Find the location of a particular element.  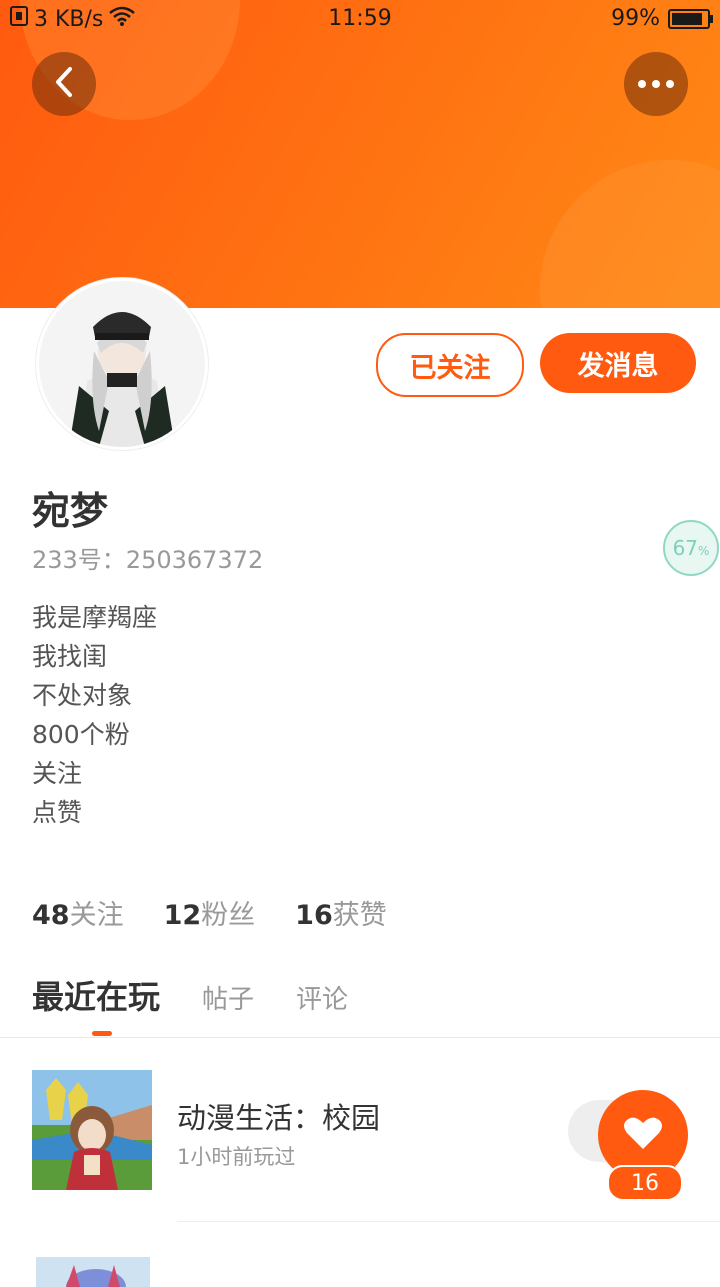

profile-tabs: 最近在玩 帖子 评论 is located at coordinates (190, 995).